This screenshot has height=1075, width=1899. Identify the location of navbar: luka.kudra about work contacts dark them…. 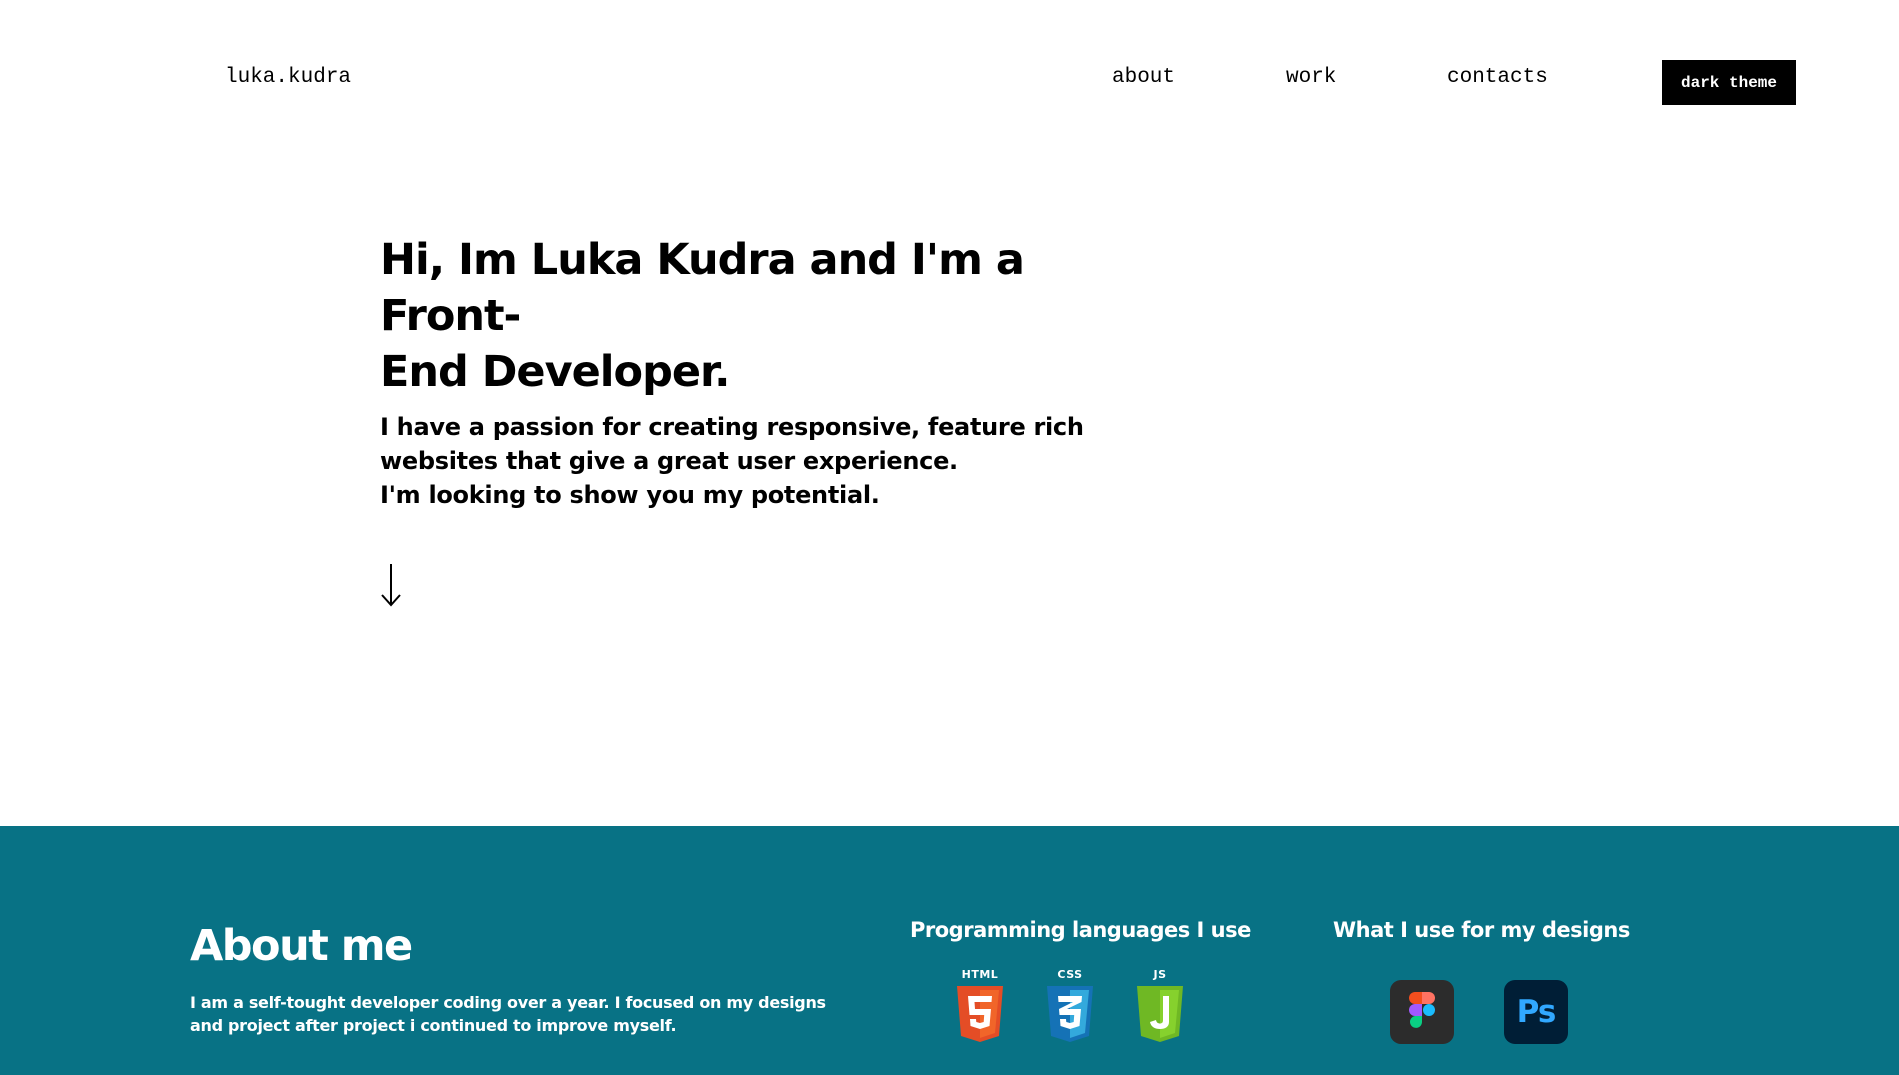
(949, 80).